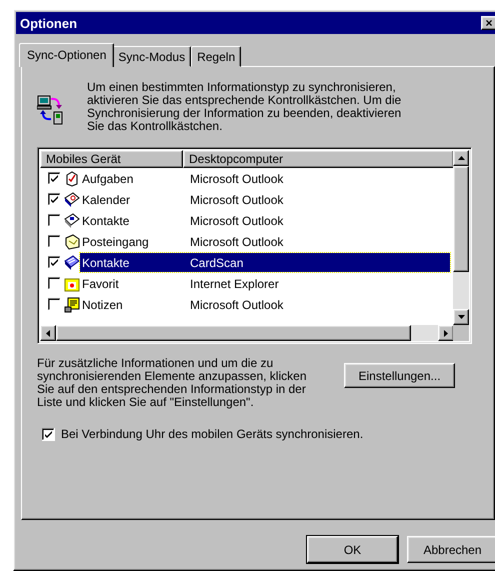 The width and height of the screenshot is (495, 571). I want to click on ok-button: OK, so click(352, 549).